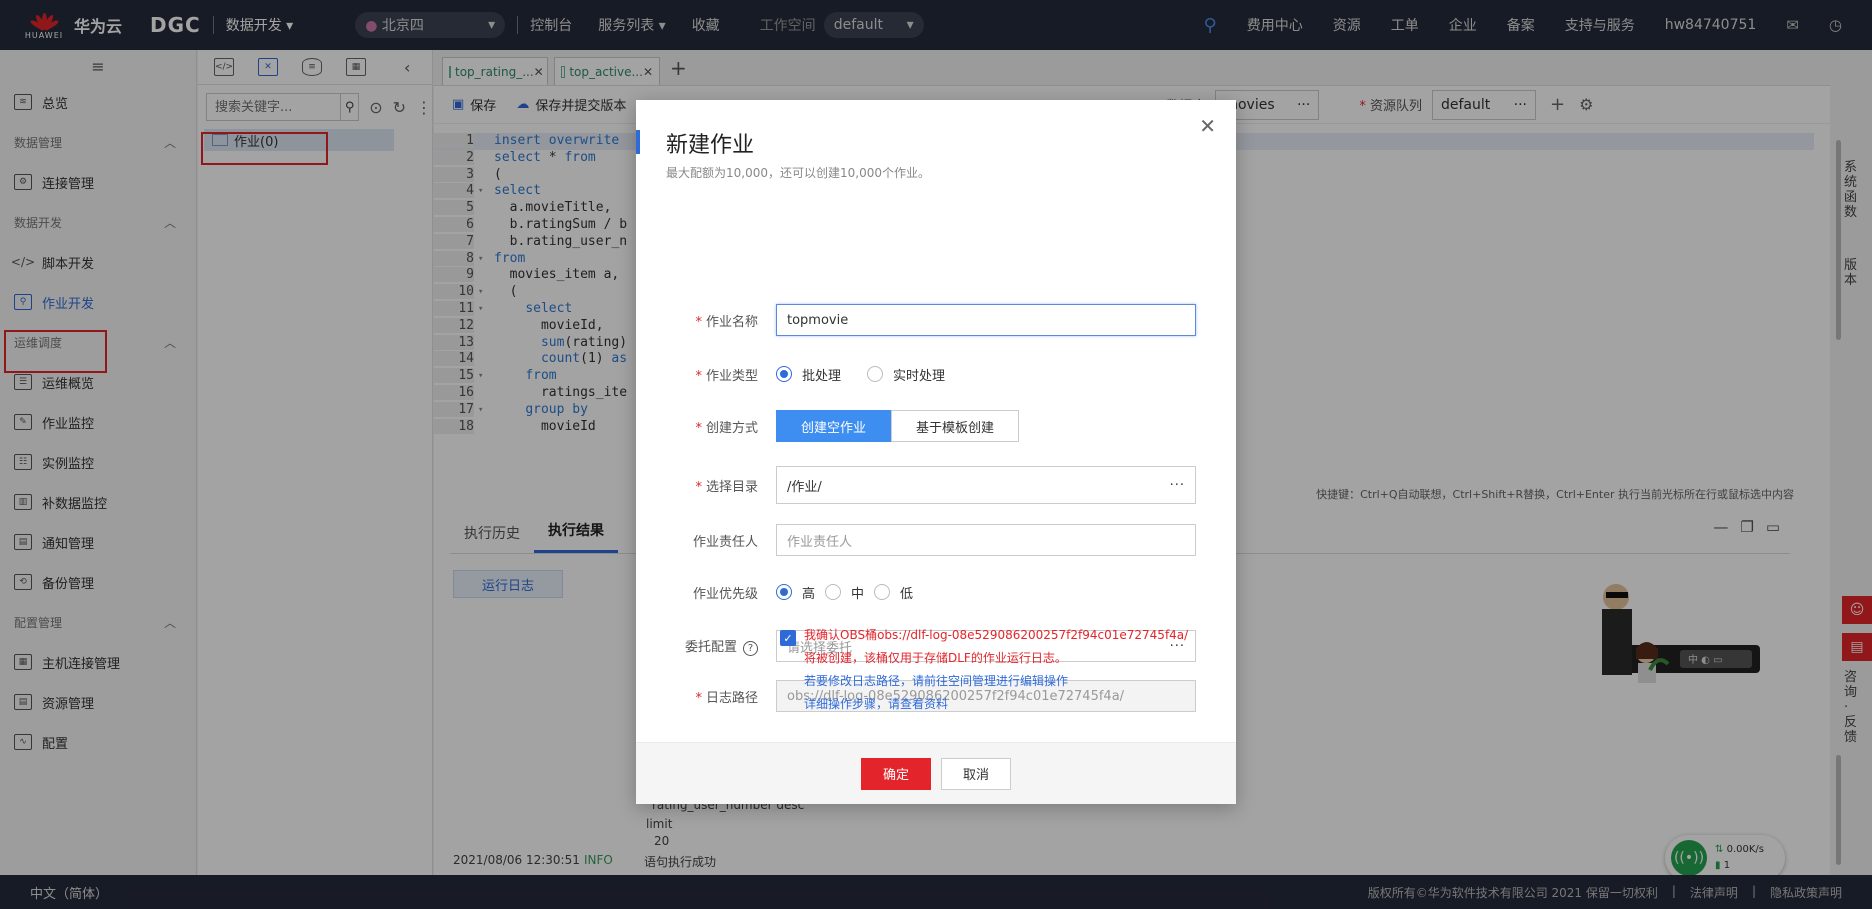 This screenshot has width=1872, height=909. Describe the element at coordinates (907, 594) in the screenshot. I see `radio-label: 低` at that location.